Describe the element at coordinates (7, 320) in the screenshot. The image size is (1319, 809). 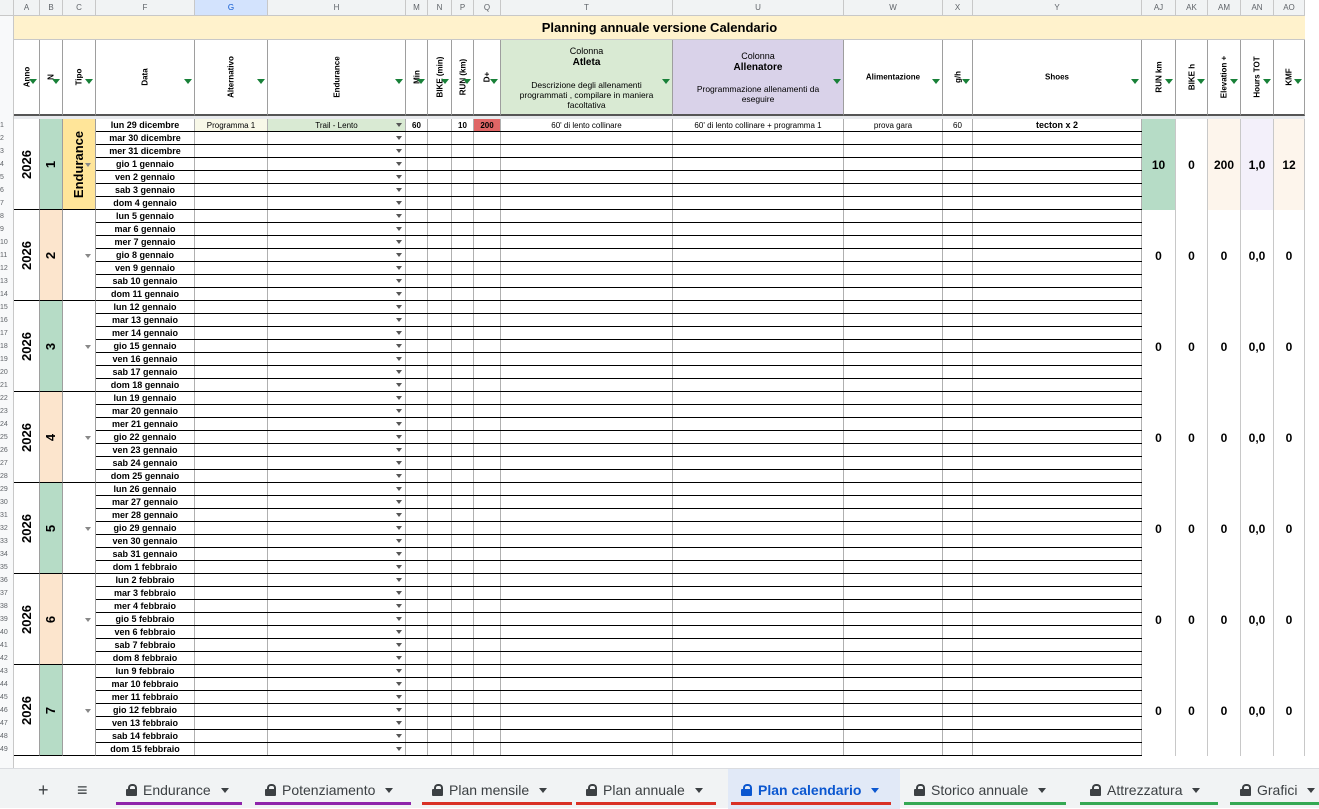
I see `row-number: 16` at that location.